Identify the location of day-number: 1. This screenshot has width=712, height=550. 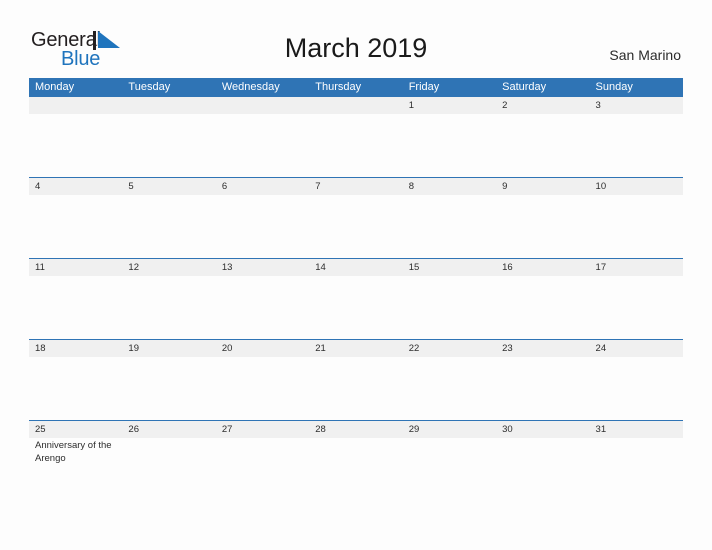
(449, 105).